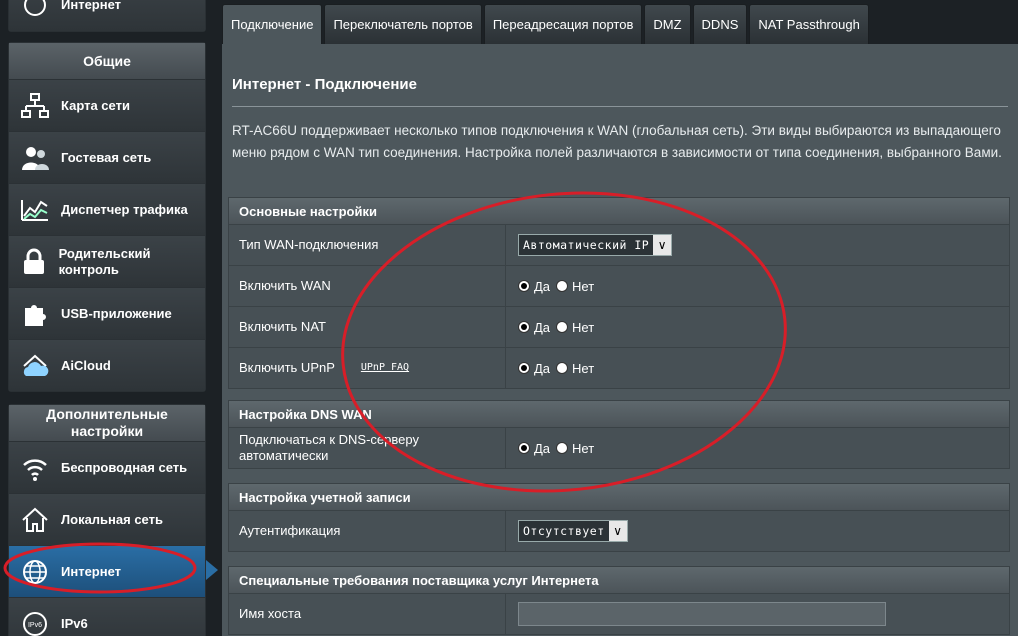 The height and width of the screenshot is (636, 1018). What do you see at coordinates (563, 24) in the screenshot?
I see `tab-port-forwarding: Переадресация портов` at bounding box center [563, 24].